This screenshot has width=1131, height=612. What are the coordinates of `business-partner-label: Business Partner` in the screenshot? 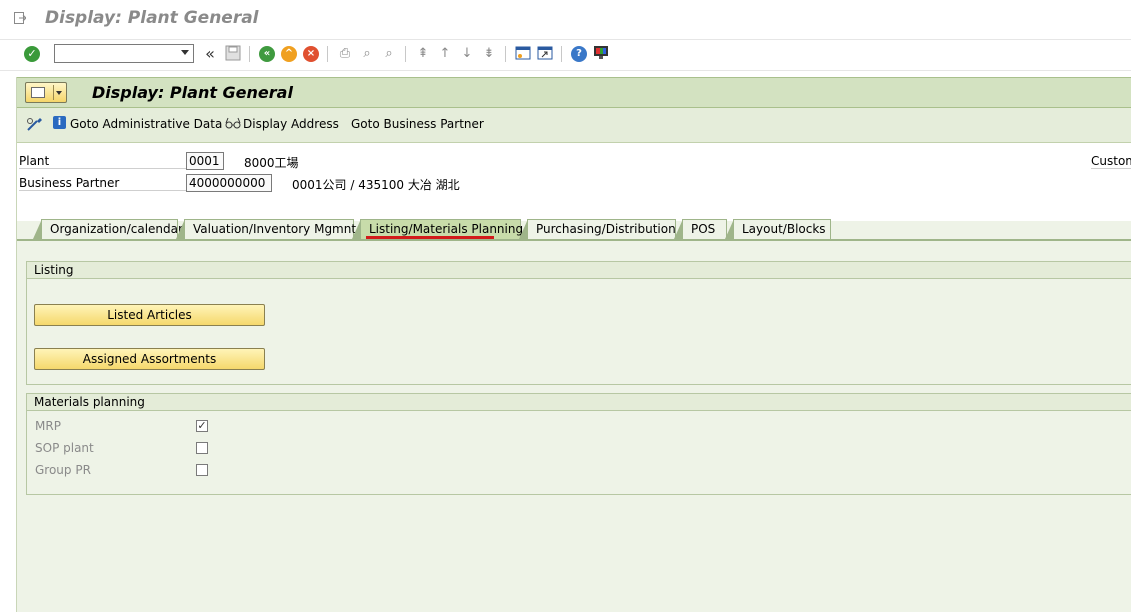 It's located at (103, 183).